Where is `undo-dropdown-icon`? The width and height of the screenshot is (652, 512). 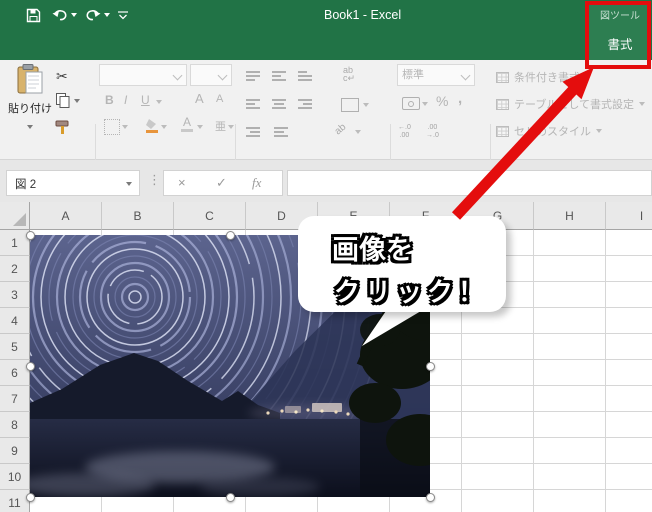 undo-dropdown-icon is located at coordinates (74, 15).